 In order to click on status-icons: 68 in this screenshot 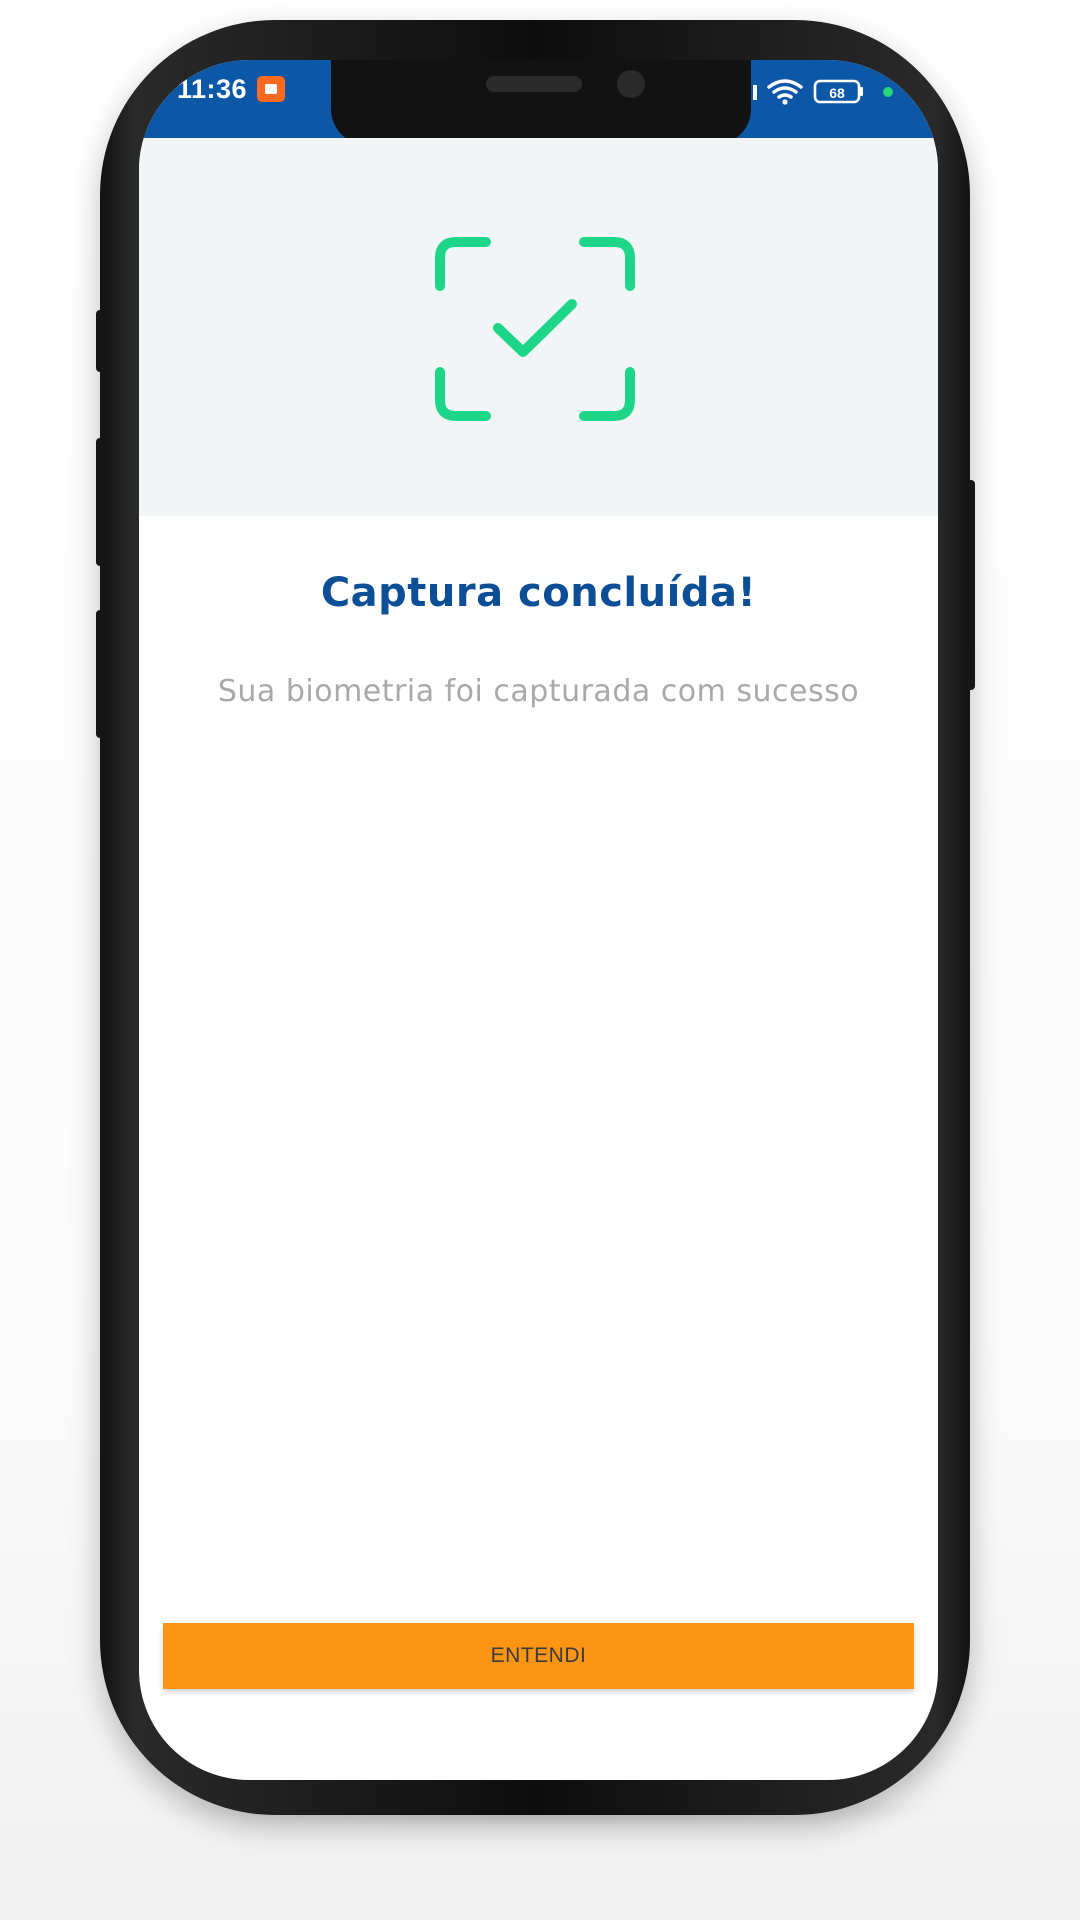, I will do `click(817, 92)`.